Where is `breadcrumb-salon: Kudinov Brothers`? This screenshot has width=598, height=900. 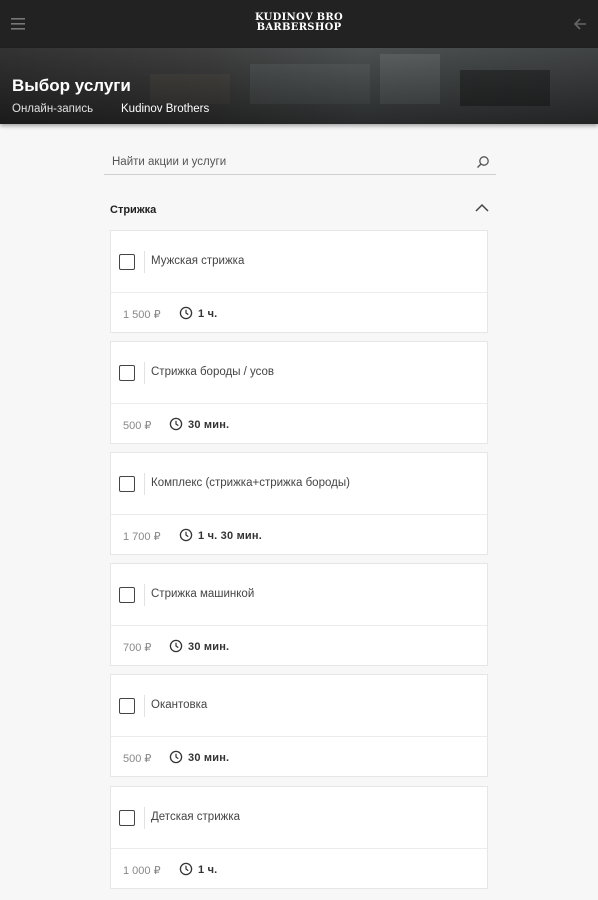 breadcrumb-salon: Kudinov Brothers is located at coordinates (165, 109).